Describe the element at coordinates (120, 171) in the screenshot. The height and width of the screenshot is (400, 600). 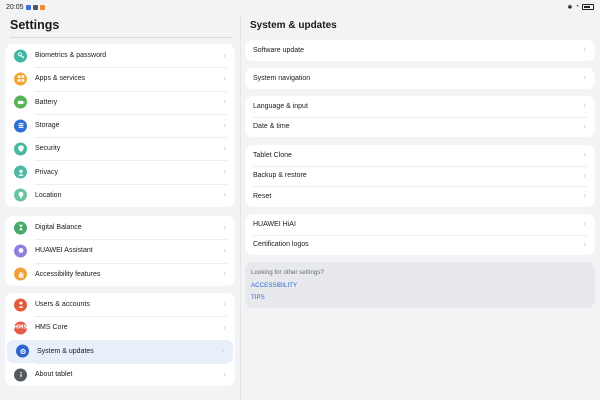
I see `sidebar-item-privacy: Privacy ›` at that location.